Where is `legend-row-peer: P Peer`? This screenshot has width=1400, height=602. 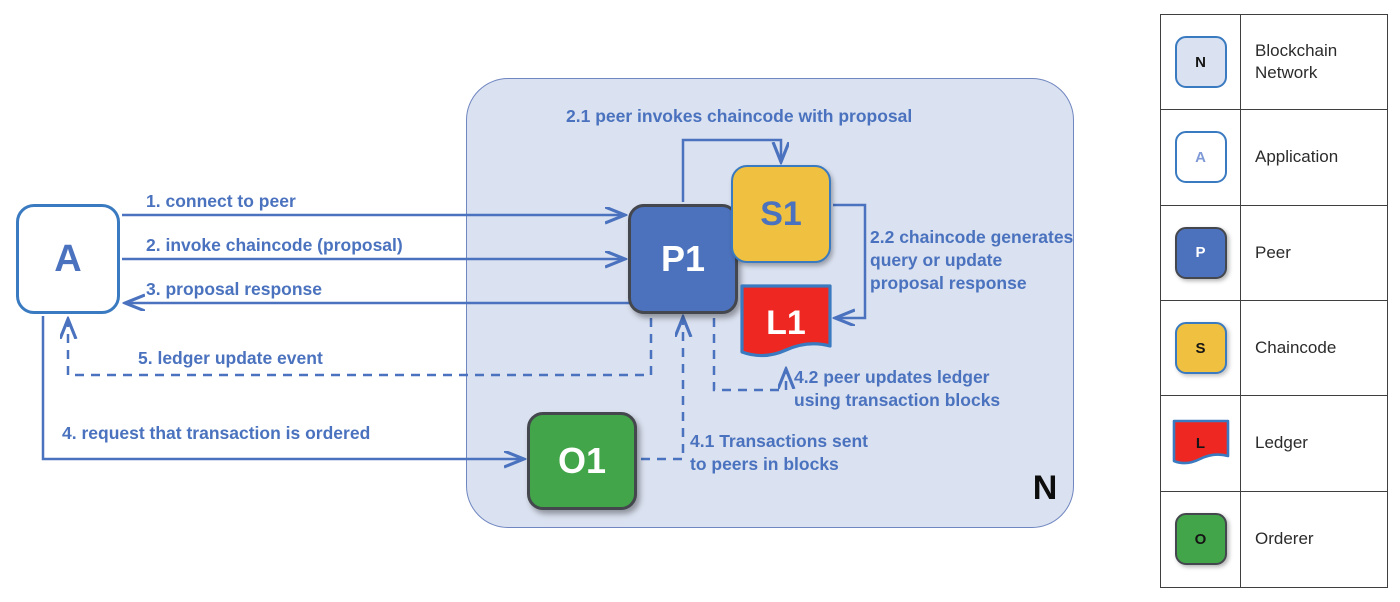
legend-row-peer: P Peer is located at coordinates (1274, 253).